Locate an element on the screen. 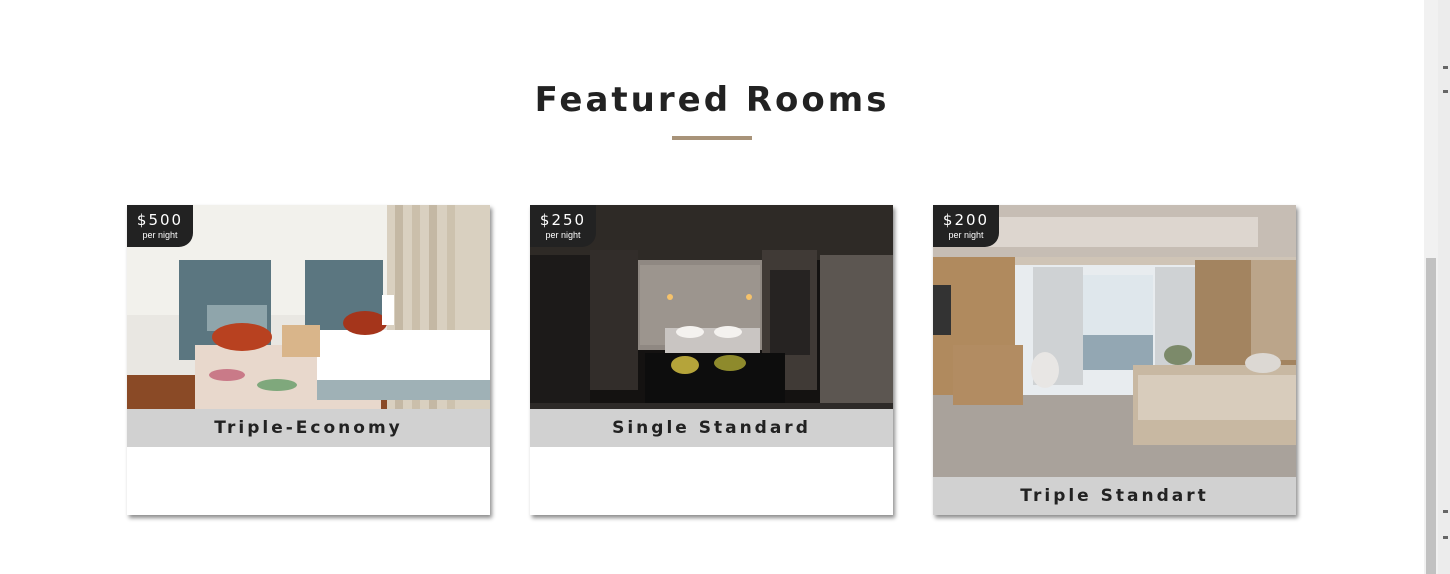 This screenshot has height=574, width=1450. room-name: Triple-Economy is located at coordinates (308, 428).